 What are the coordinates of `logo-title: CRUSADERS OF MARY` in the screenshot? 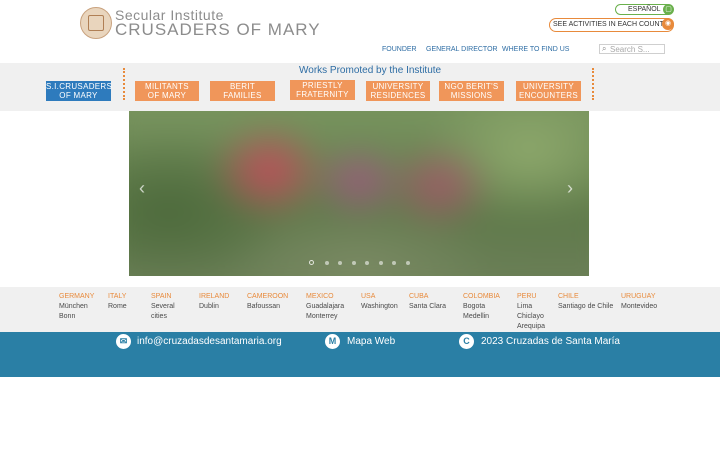 It's located at (218, 30).